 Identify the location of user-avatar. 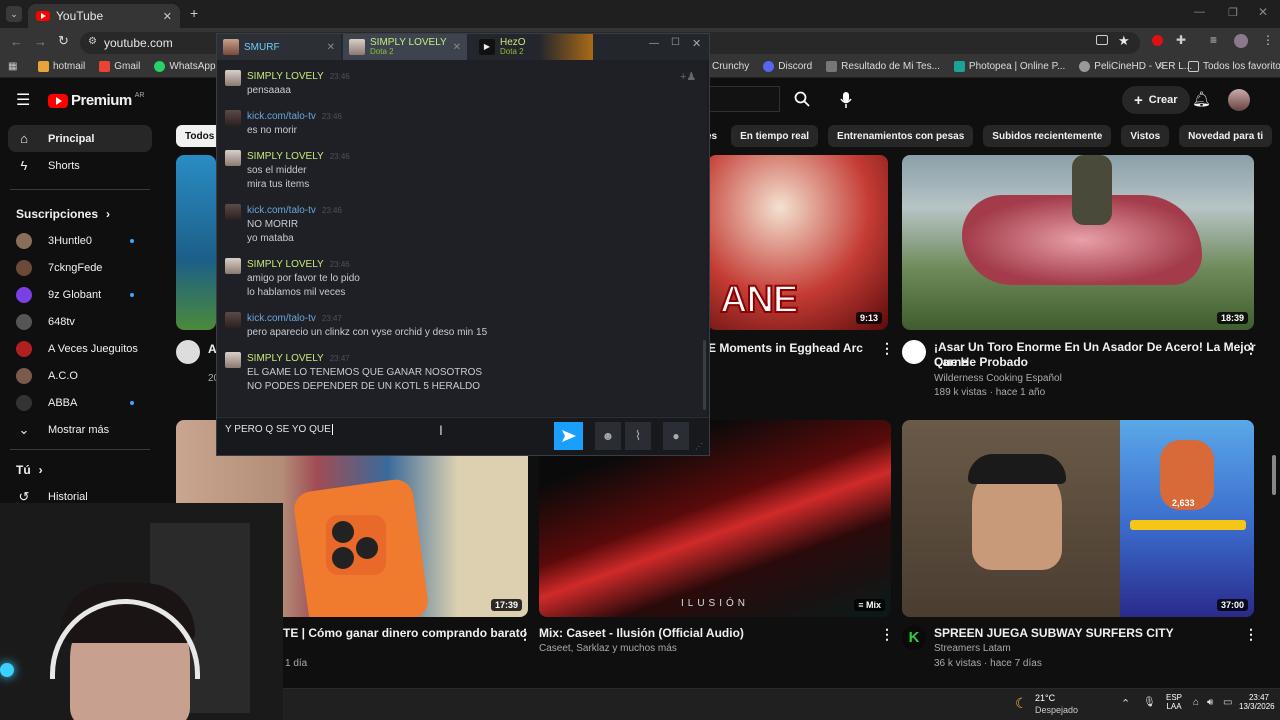
(1239, 100).